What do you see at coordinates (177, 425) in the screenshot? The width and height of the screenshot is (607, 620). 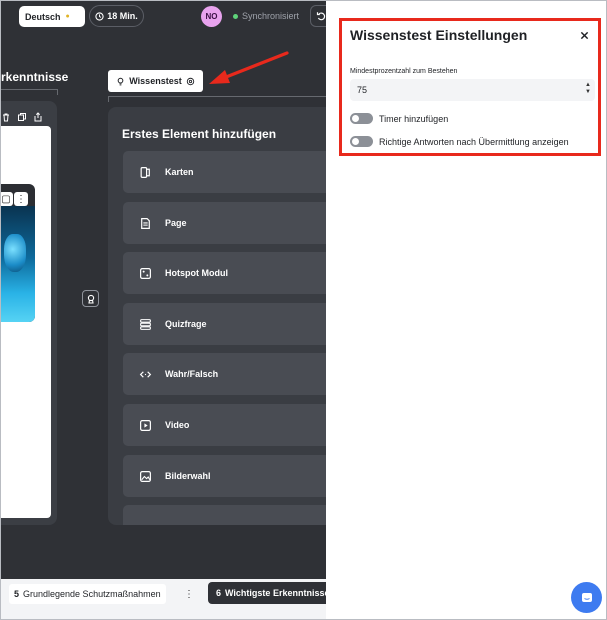 I see `add-item-label: Video` at bounding box center [177, 425].